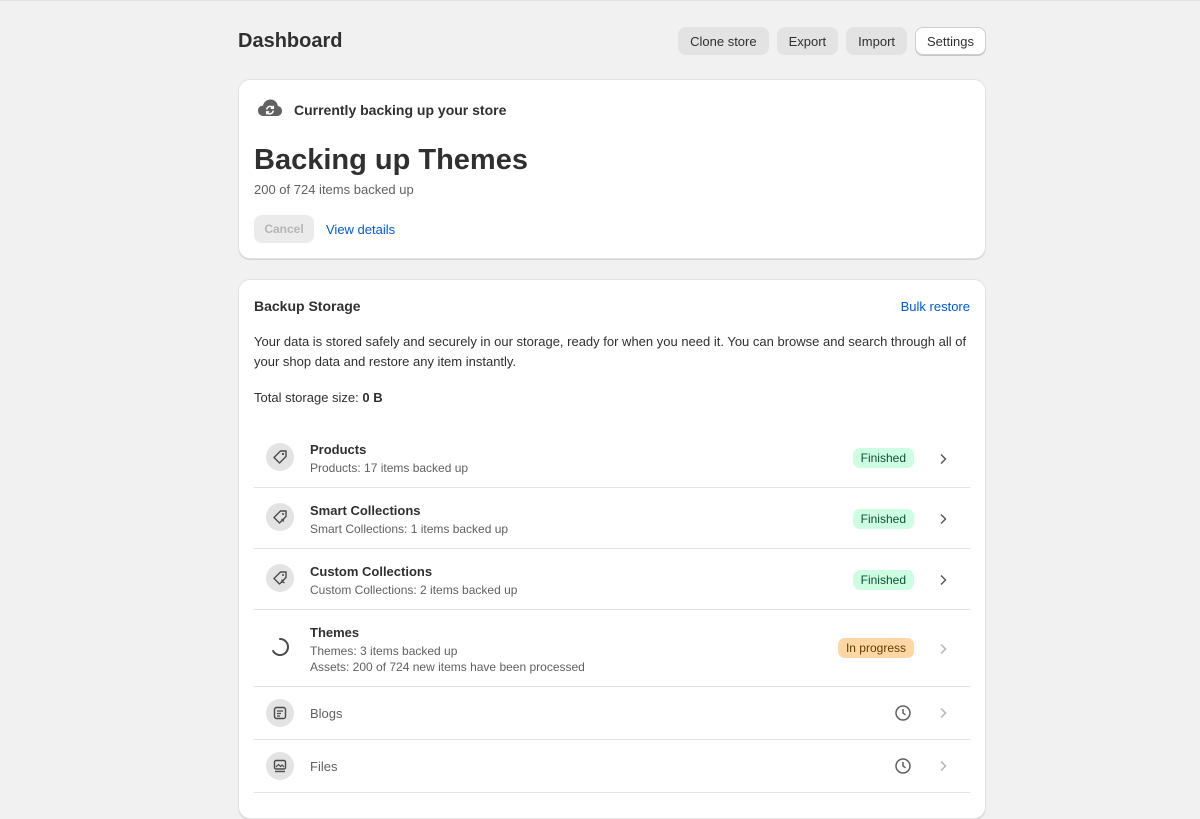 The width and height of the screenshot is (1200, 819). I want to click on files-icon, so click(280, 766).